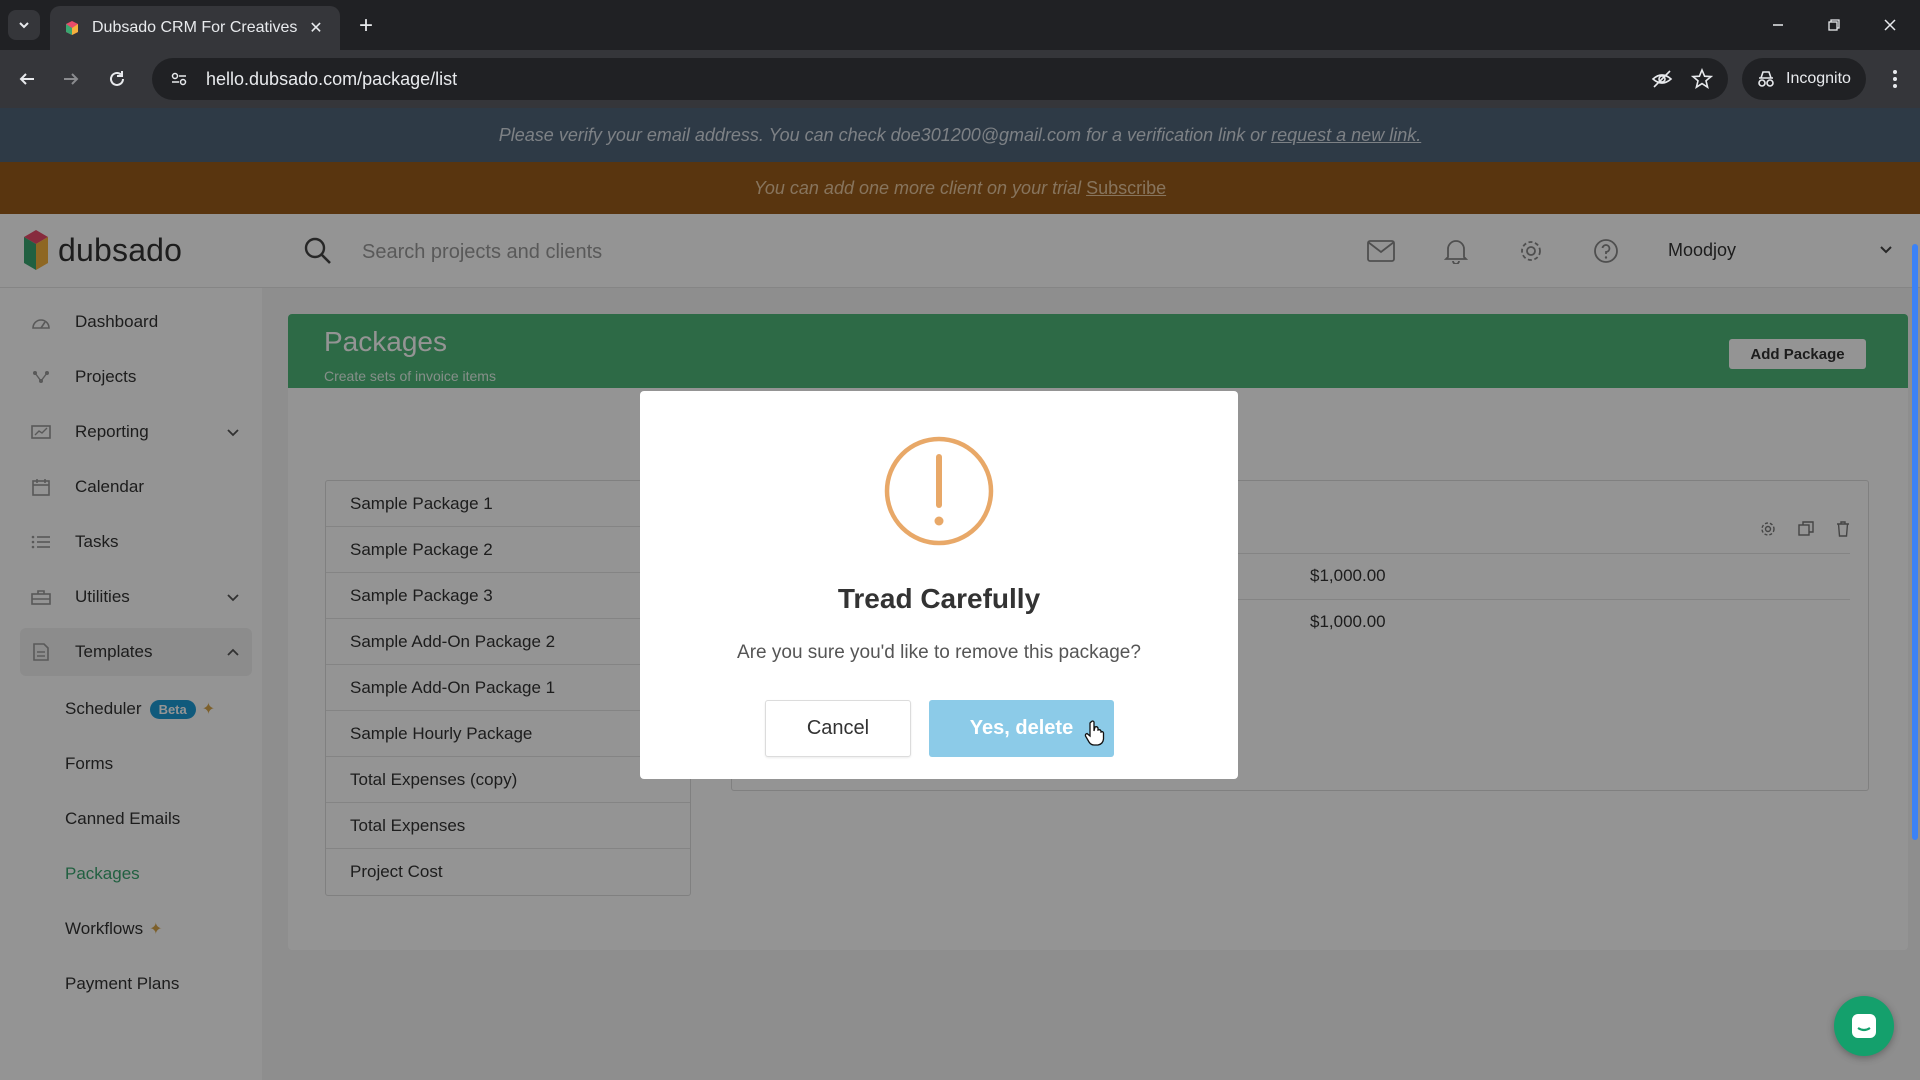  Describe the element at coordinates (1818, 78) in the screenshot. I see `incognito-label: Incognito` at that location.